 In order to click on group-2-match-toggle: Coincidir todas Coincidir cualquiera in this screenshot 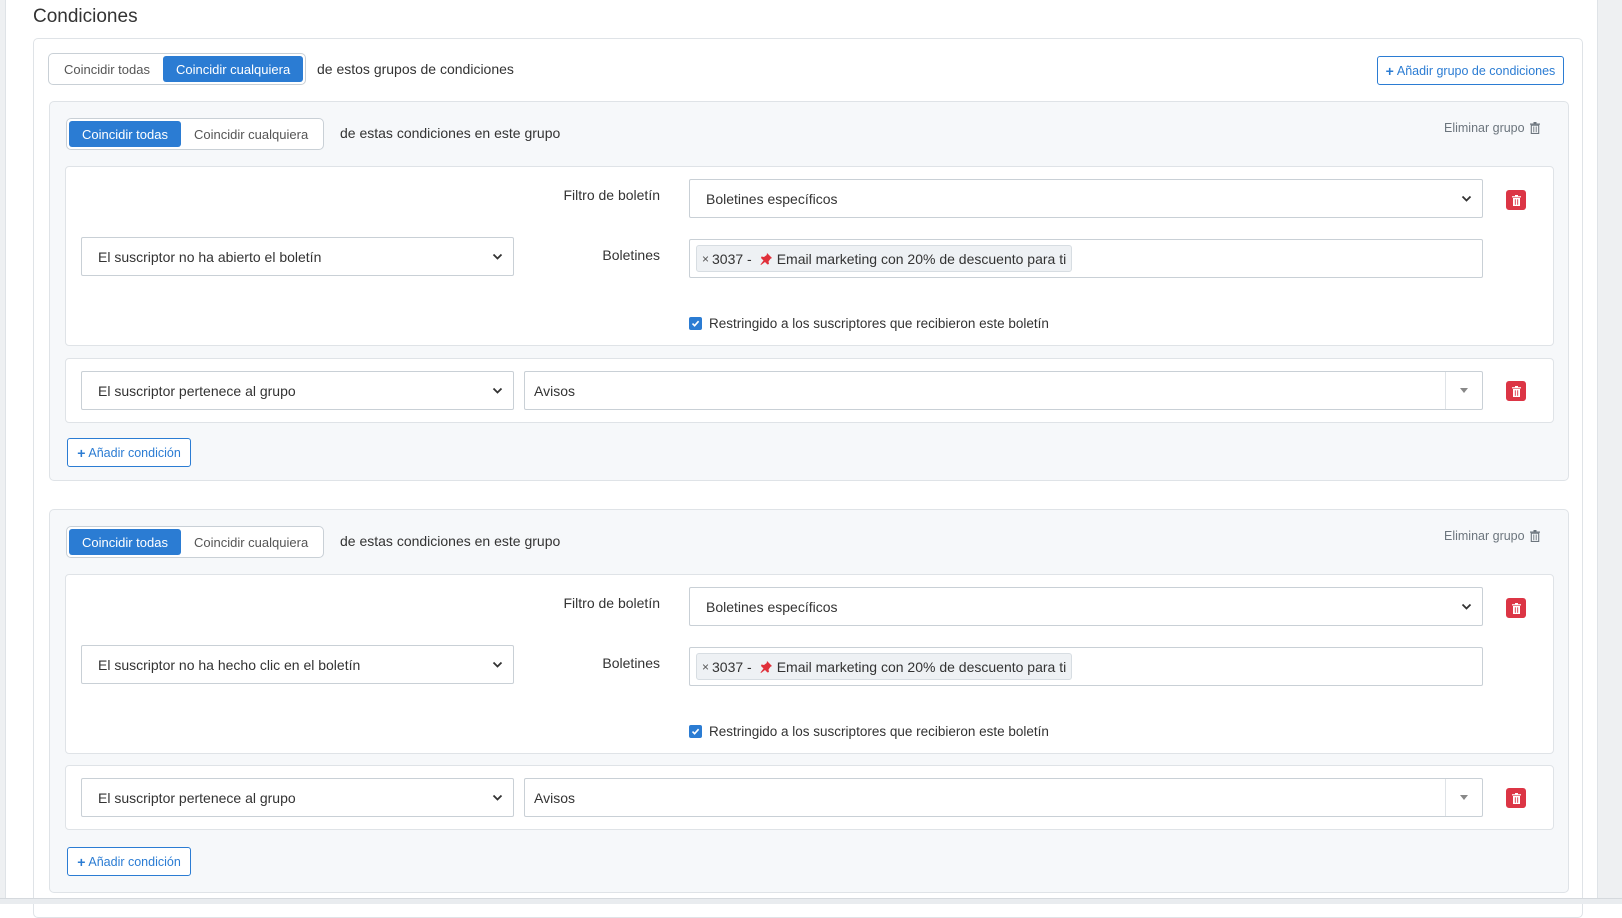, I will do `click(195, 542)`.